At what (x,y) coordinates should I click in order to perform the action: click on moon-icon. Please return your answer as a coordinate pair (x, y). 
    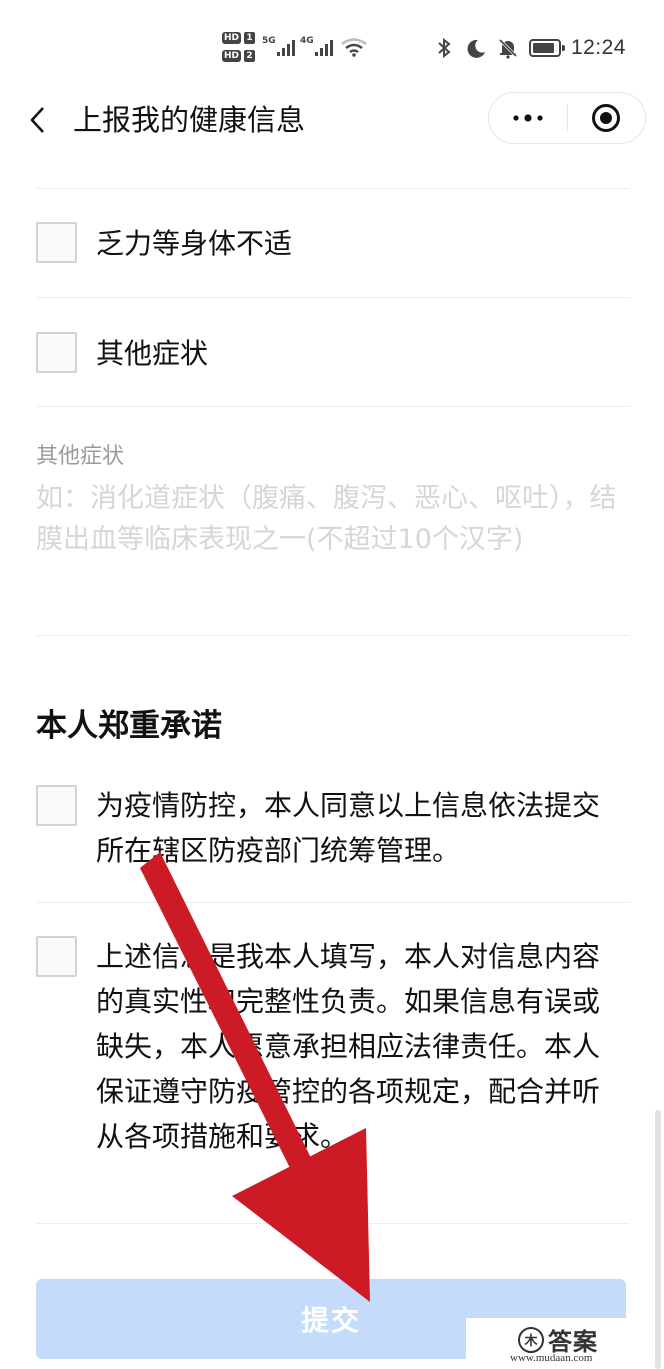
    Looking at the image, I should click on (476, 48).